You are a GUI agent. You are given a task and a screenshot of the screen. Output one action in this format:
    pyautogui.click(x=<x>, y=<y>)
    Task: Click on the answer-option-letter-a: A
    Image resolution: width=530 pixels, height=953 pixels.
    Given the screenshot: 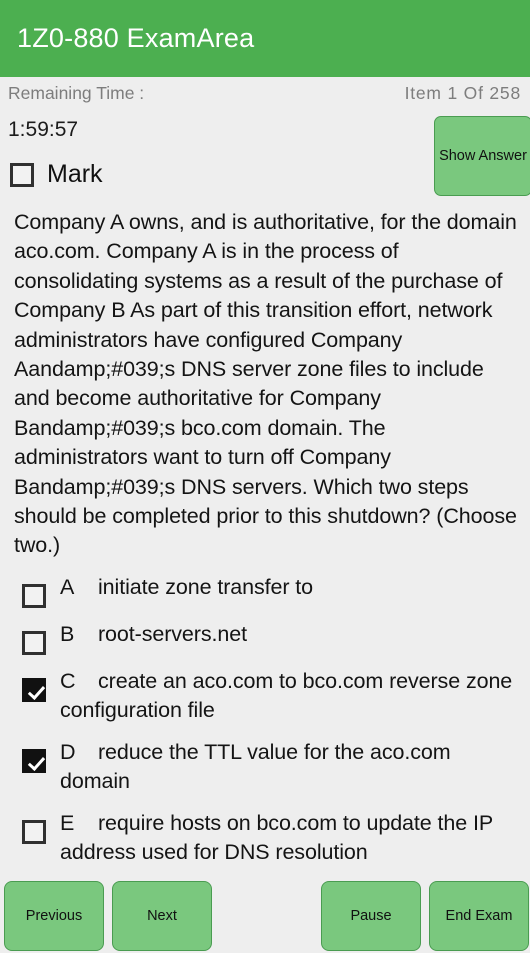 What is the action you would take?
    pyautogui.click(x=67, y=586)
    